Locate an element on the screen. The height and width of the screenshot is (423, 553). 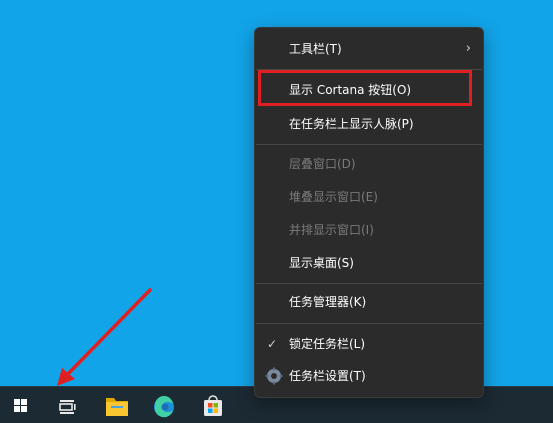
menu-item-show-cortana-button: 显示 Cortana 按钮(O) is located at coordinates (369, 90).